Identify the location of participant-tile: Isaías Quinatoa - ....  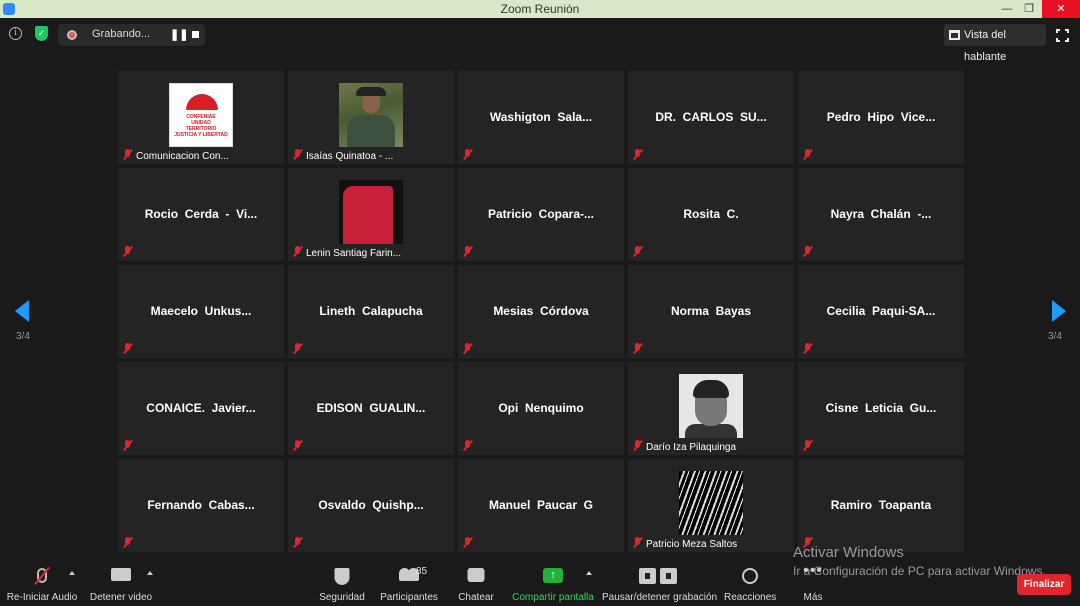
(371, 117).